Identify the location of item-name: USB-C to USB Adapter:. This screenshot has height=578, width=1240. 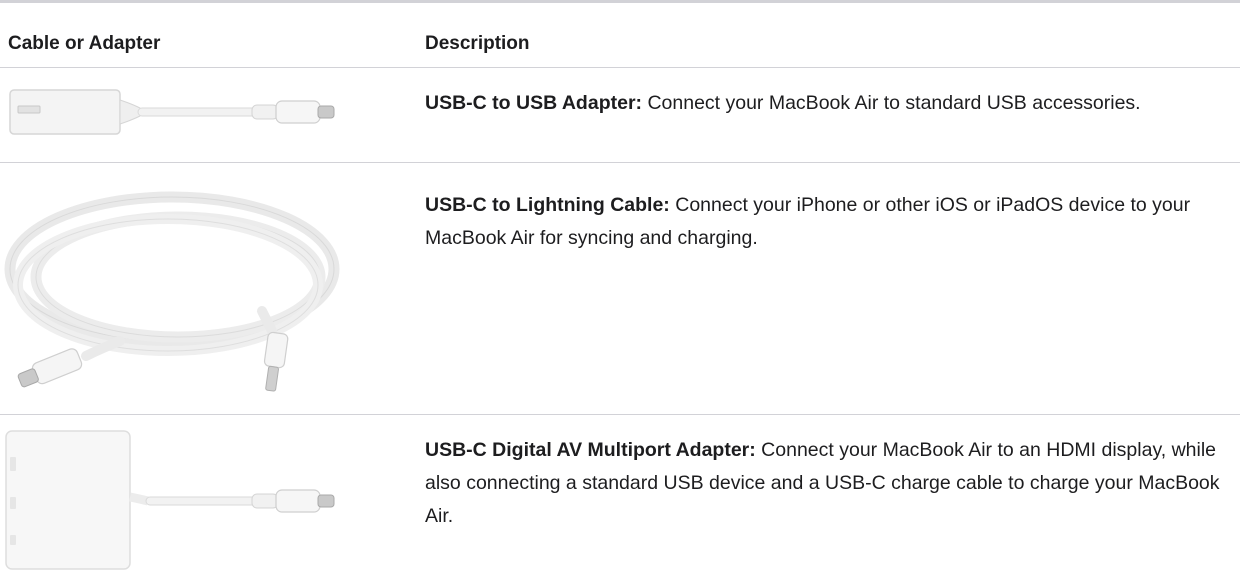
(534, 103).